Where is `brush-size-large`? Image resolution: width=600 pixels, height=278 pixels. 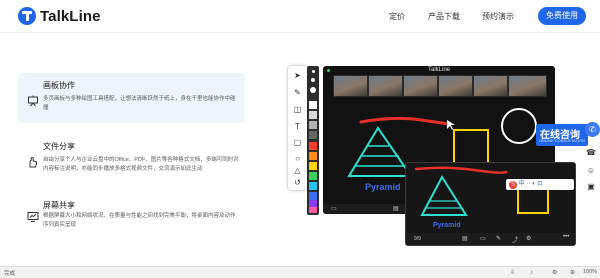
brush-size-large is located at coordinates (313, 90).